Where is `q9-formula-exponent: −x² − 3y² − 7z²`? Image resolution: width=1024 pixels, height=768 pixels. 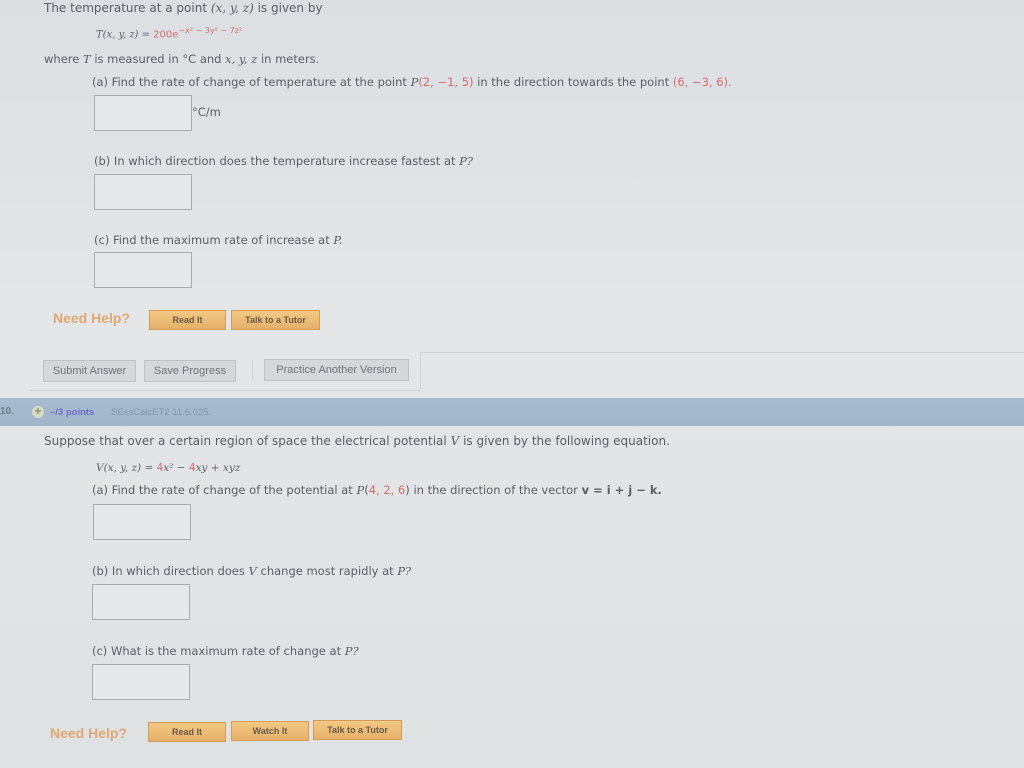 q9-formula-exponent: −x² − 3y² − 7z² is located at coordinates (210, 30).